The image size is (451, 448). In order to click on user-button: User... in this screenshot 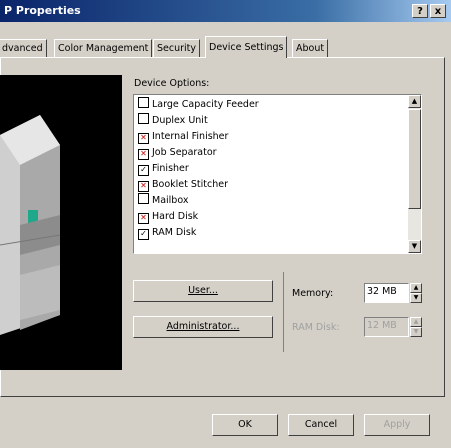, I will do `click(203, 291)`.